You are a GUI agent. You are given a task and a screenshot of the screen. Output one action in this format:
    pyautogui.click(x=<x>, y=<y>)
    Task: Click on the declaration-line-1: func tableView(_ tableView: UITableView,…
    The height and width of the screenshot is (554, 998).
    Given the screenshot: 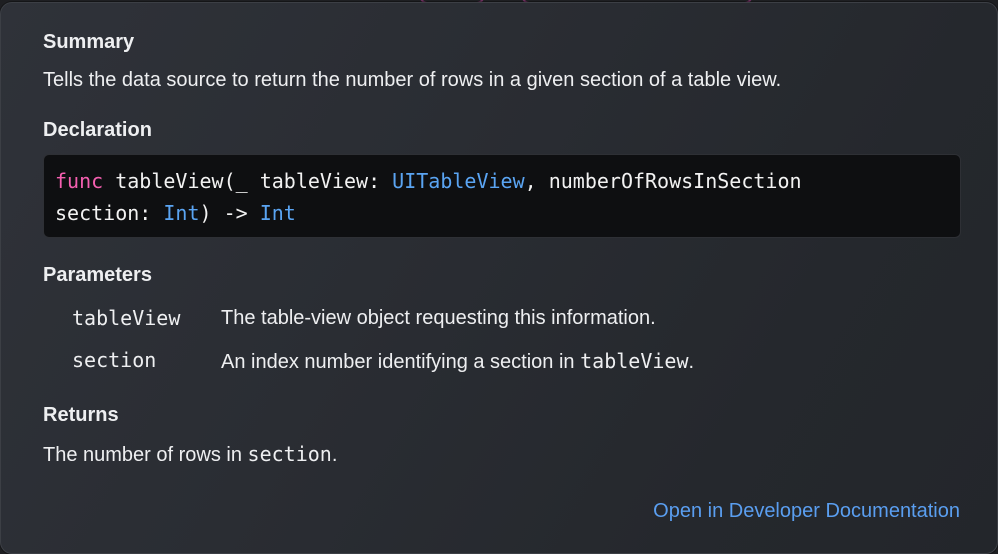 What is the action you would take?
    pyautogui.click(x=502, y=181)
    